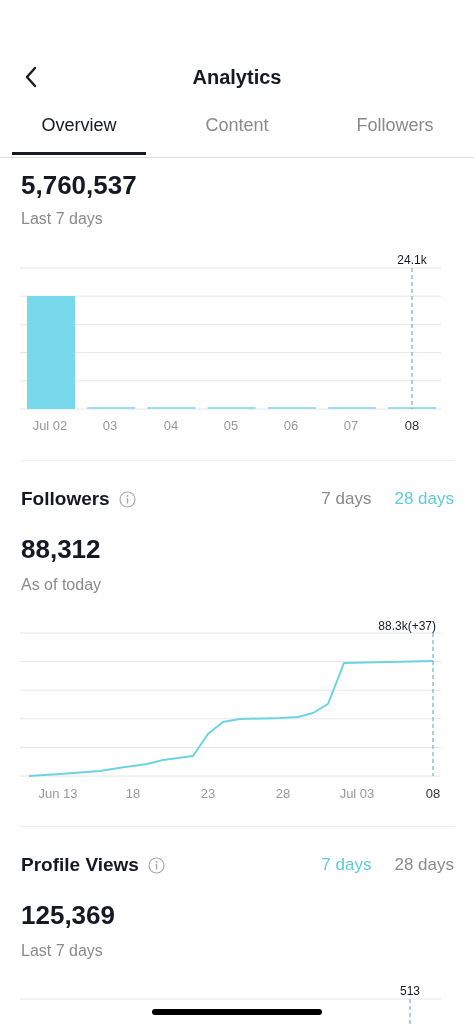 The width and height of the screenshot is (474, 1025). Describe the element at coordinates (65, 499) in the screenshot. I see `section-title: Followers` at that location.